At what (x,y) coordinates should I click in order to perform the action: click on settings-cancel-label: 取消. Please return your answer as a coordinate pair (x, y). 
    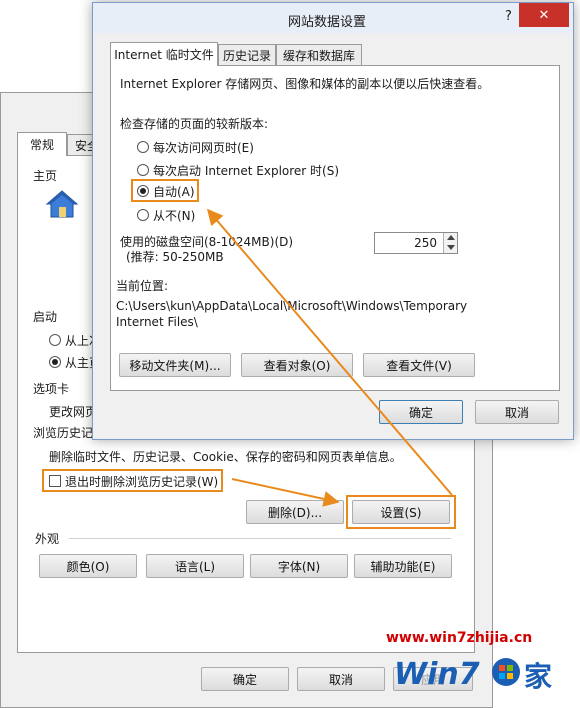
    Looking at the image, I should click on (516, 412).